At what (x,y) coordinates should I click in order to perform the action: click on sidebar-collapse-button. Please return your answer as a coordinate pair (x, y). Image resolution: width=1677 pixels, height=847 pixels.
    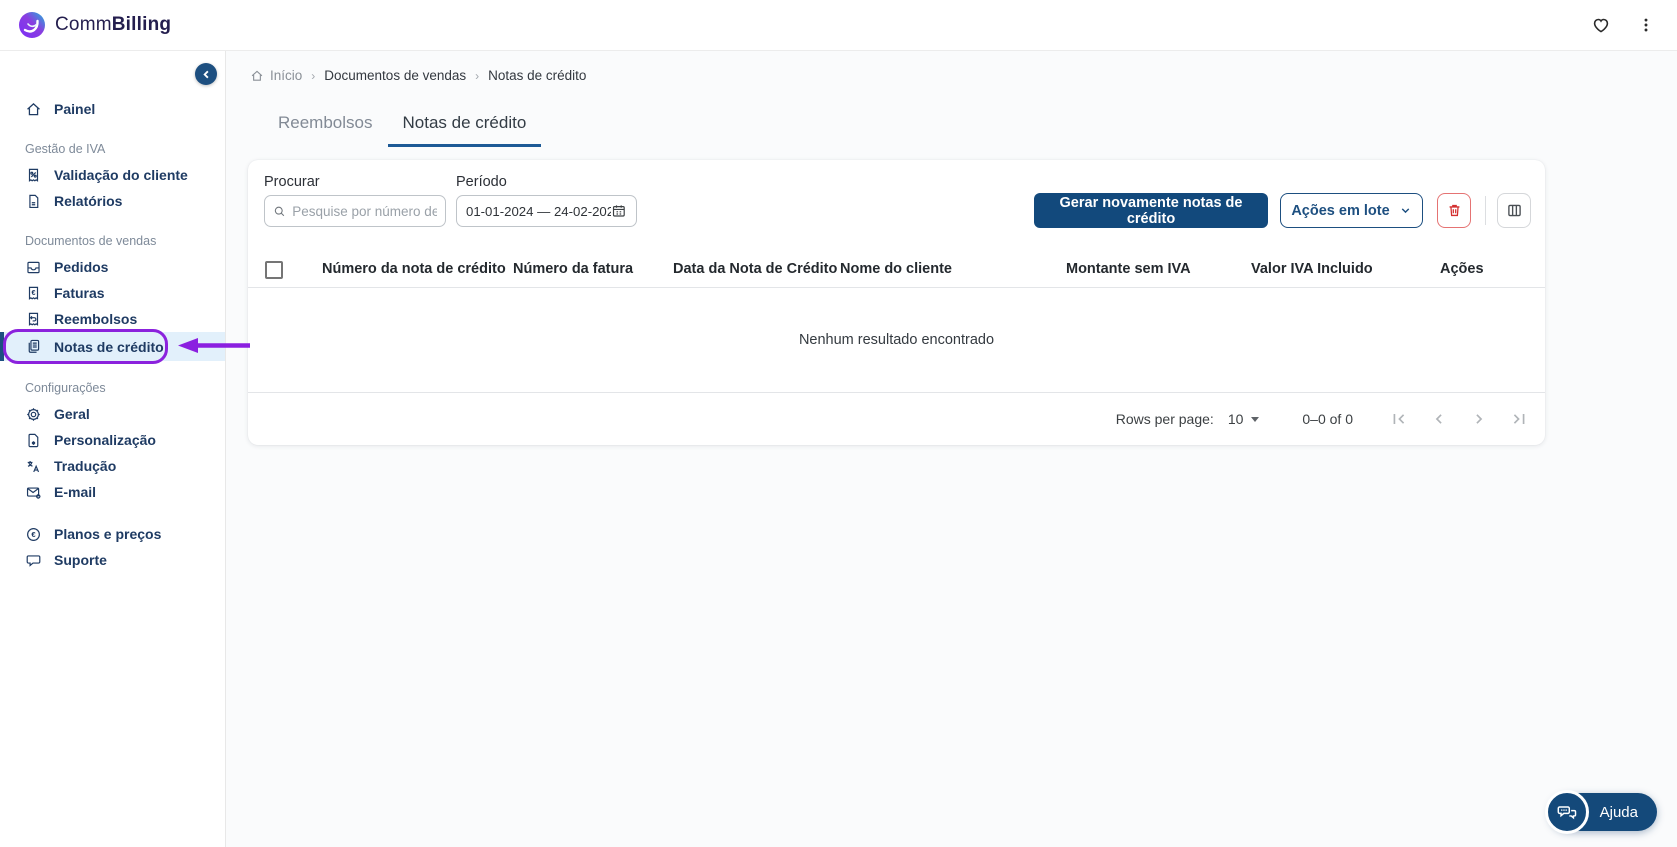
    Looking at the image, I should click on (206, 74).